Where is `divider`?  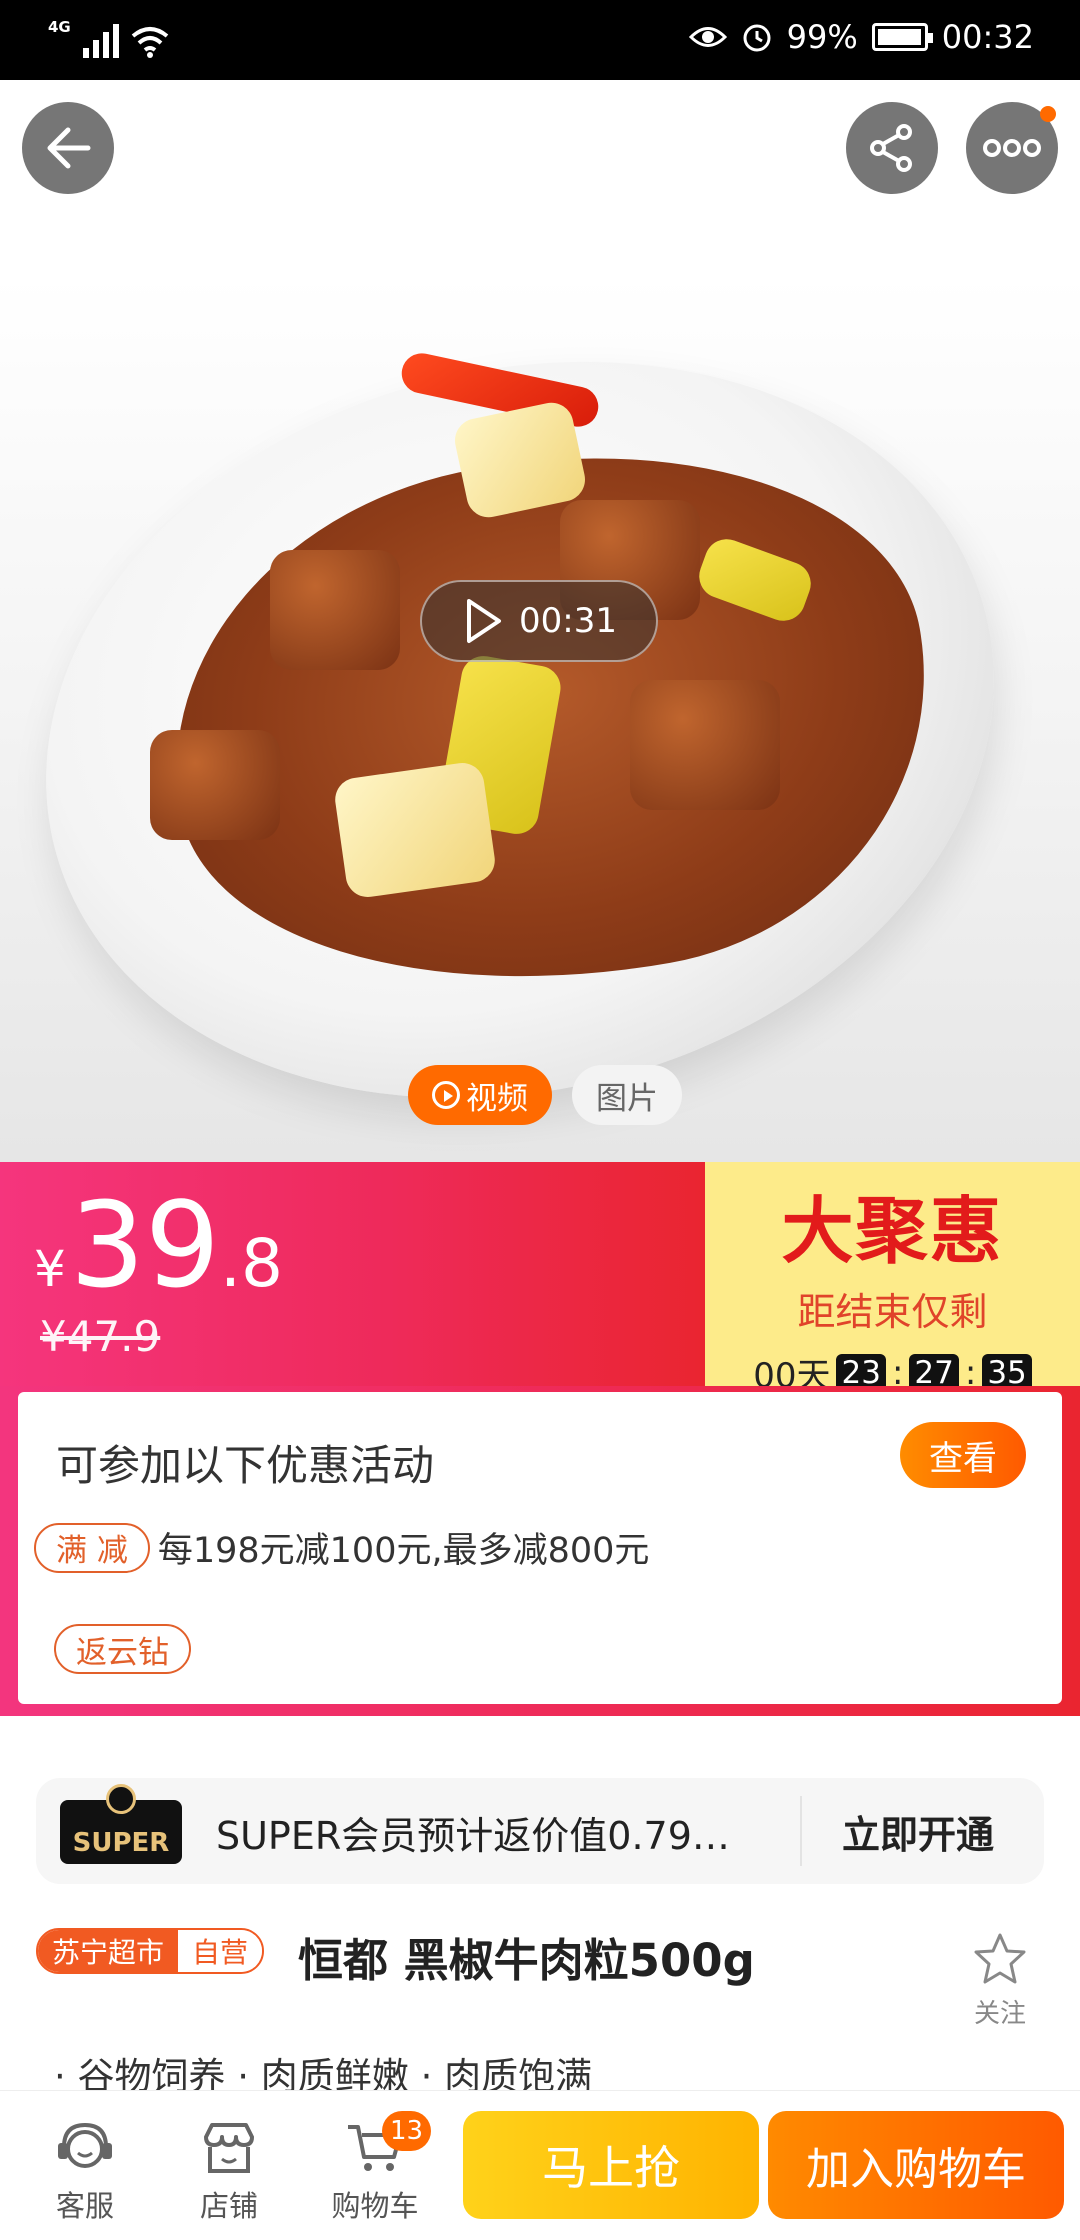 divider is located at coordinates (801, 1831).